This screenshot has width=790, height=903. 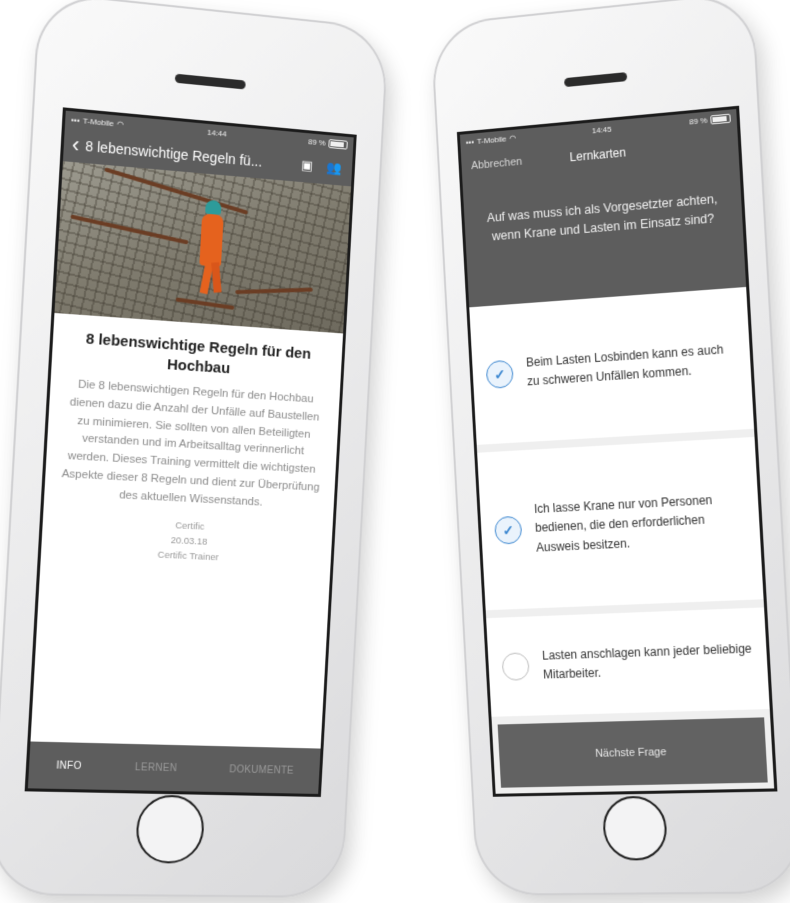 I want to click on tab-dokumente: DOKUMENTE, so click(x=261, y=770).